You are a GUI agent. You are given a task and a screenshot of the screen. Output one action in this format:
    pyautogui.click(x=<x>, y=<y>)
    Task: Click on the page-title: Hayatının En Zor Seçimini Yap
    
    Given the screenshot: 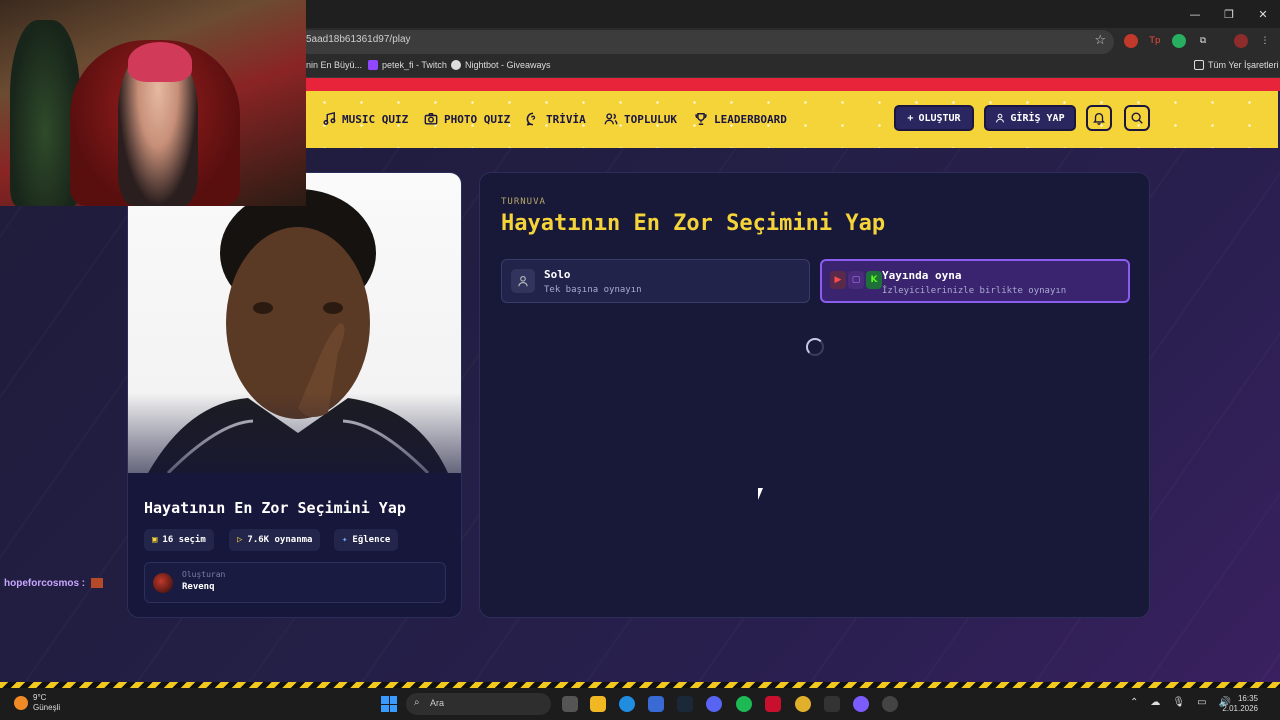 What is the action you would take?
    pyautogui.click(x=693, y=223)
    